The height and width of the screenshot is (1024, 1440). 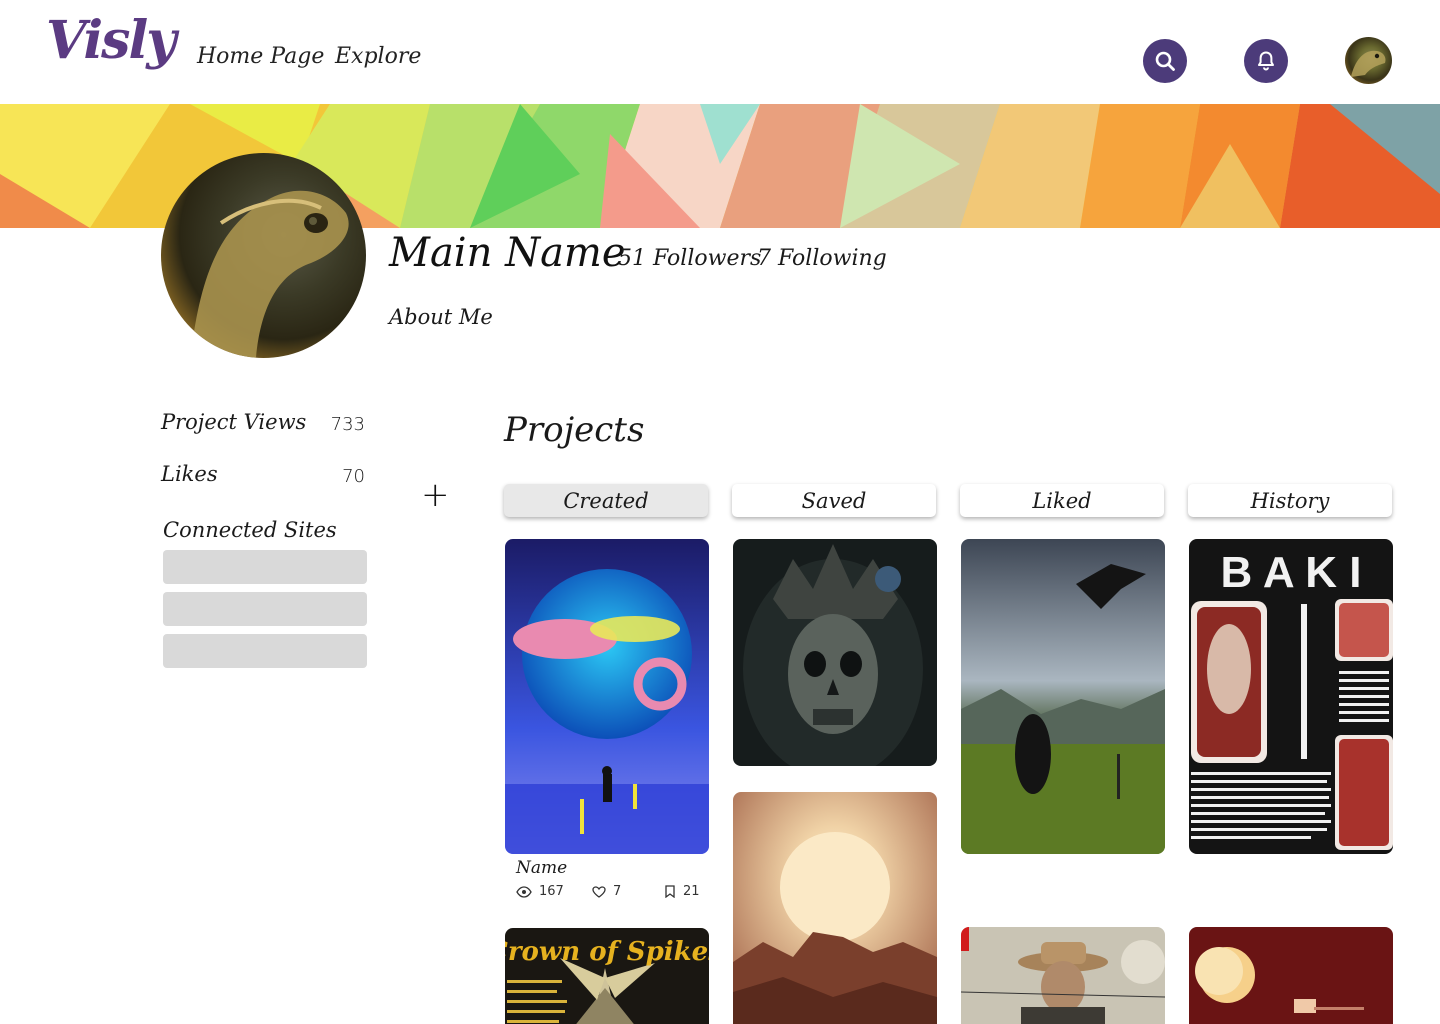 What do you see at coordinates (607, 696) in the screenshot?
I see `project-thumbnail-chameleon` at bounding box center [607, 696].